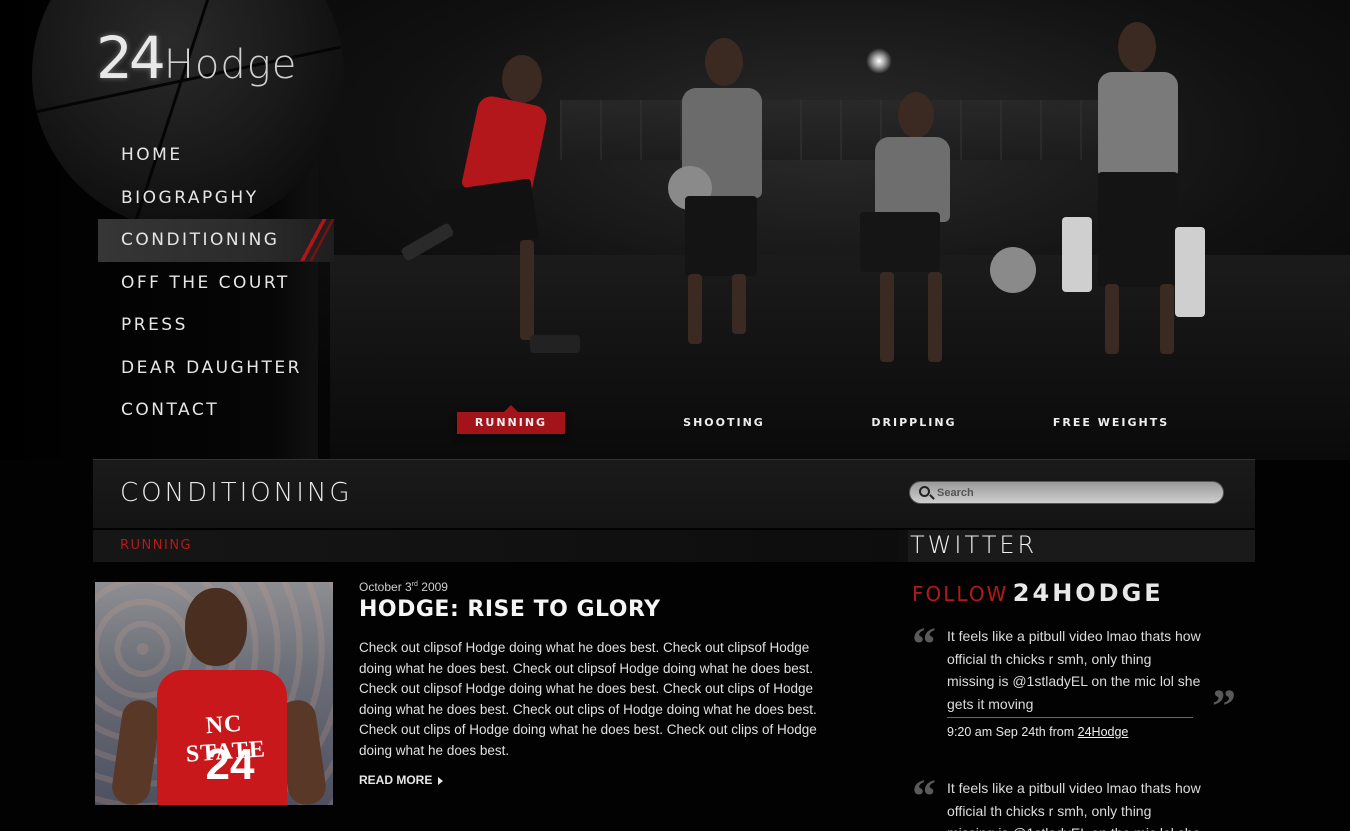  What do you see at coordinates (414, 584) in the screenshot?
I see `post-date-suffix: rd` at bounding box center [414, 584].